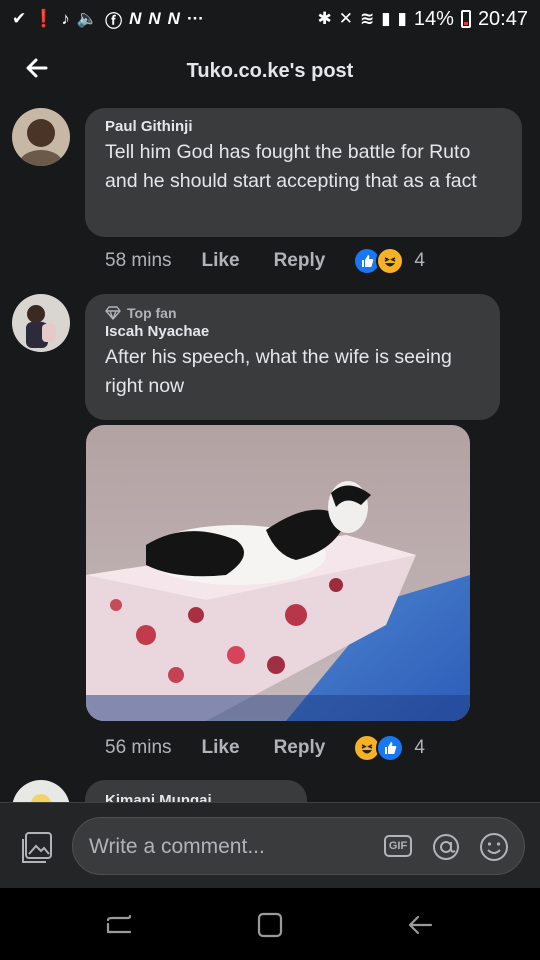  Describe the element at coordinates (37, 68) in the screenshot. I see `back-arrow-icon` at that location.